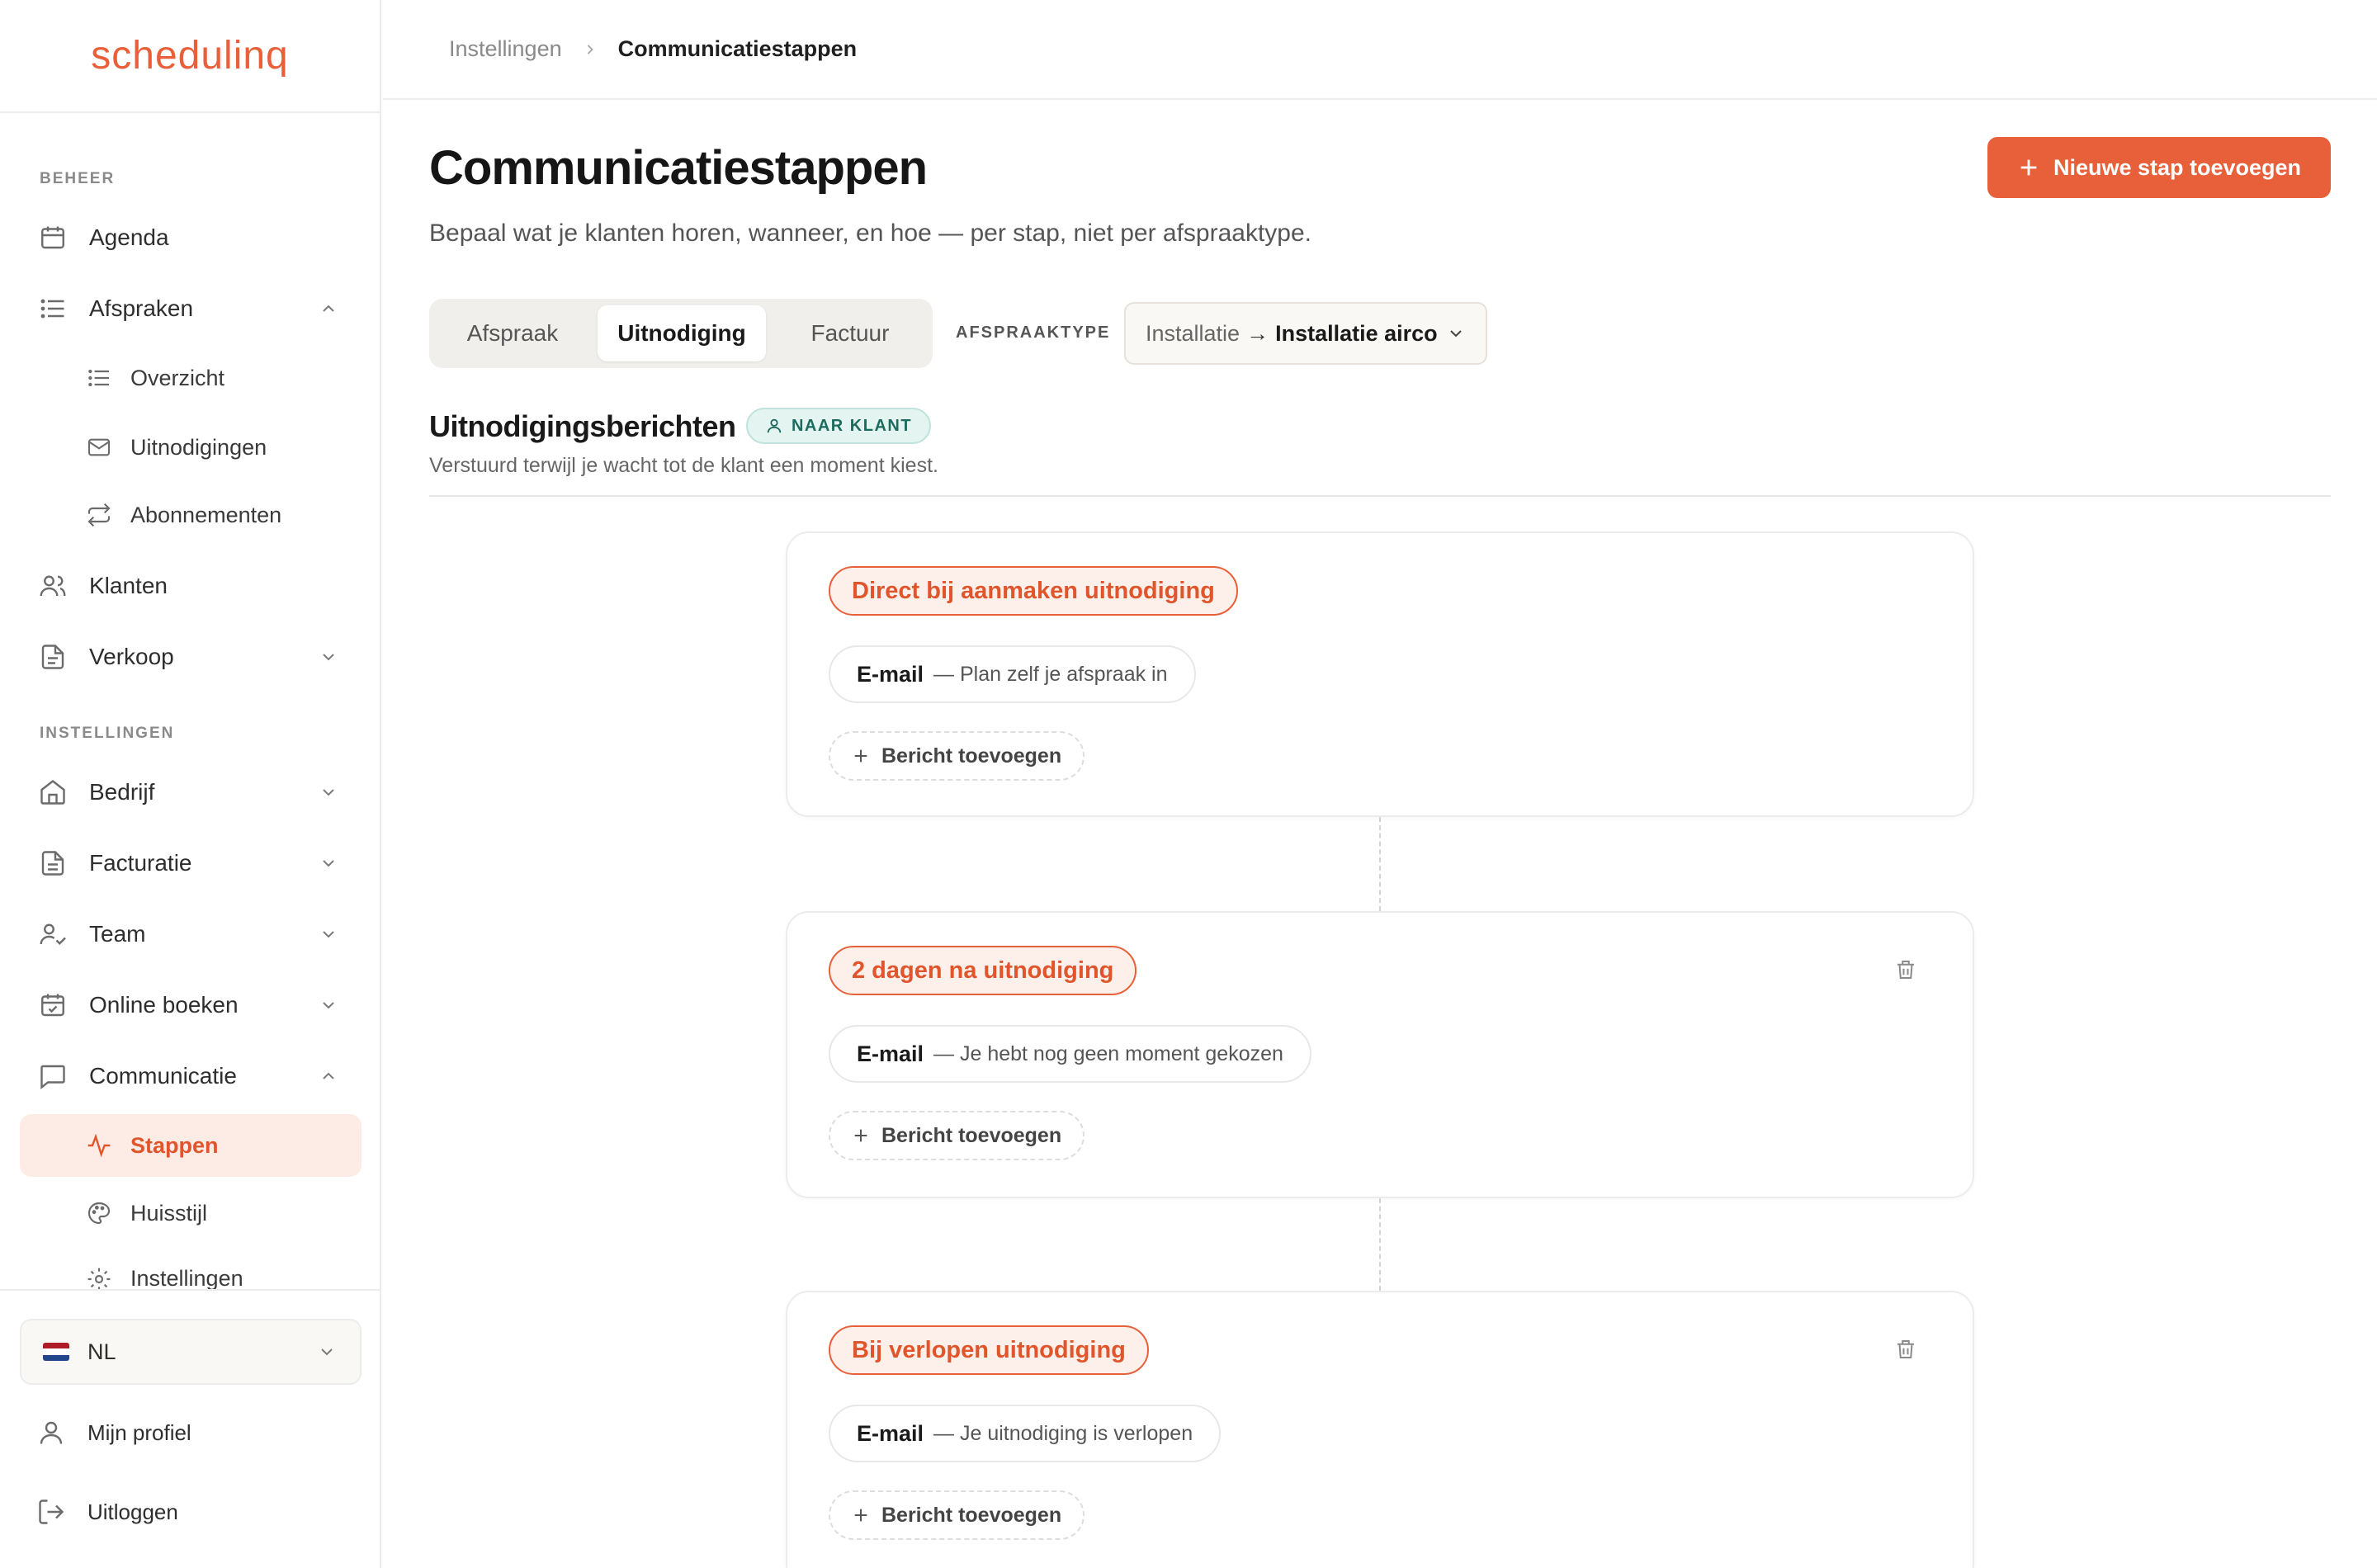 The image size is (2377, 1568). I want to click on home-icon, so click(53, 792).